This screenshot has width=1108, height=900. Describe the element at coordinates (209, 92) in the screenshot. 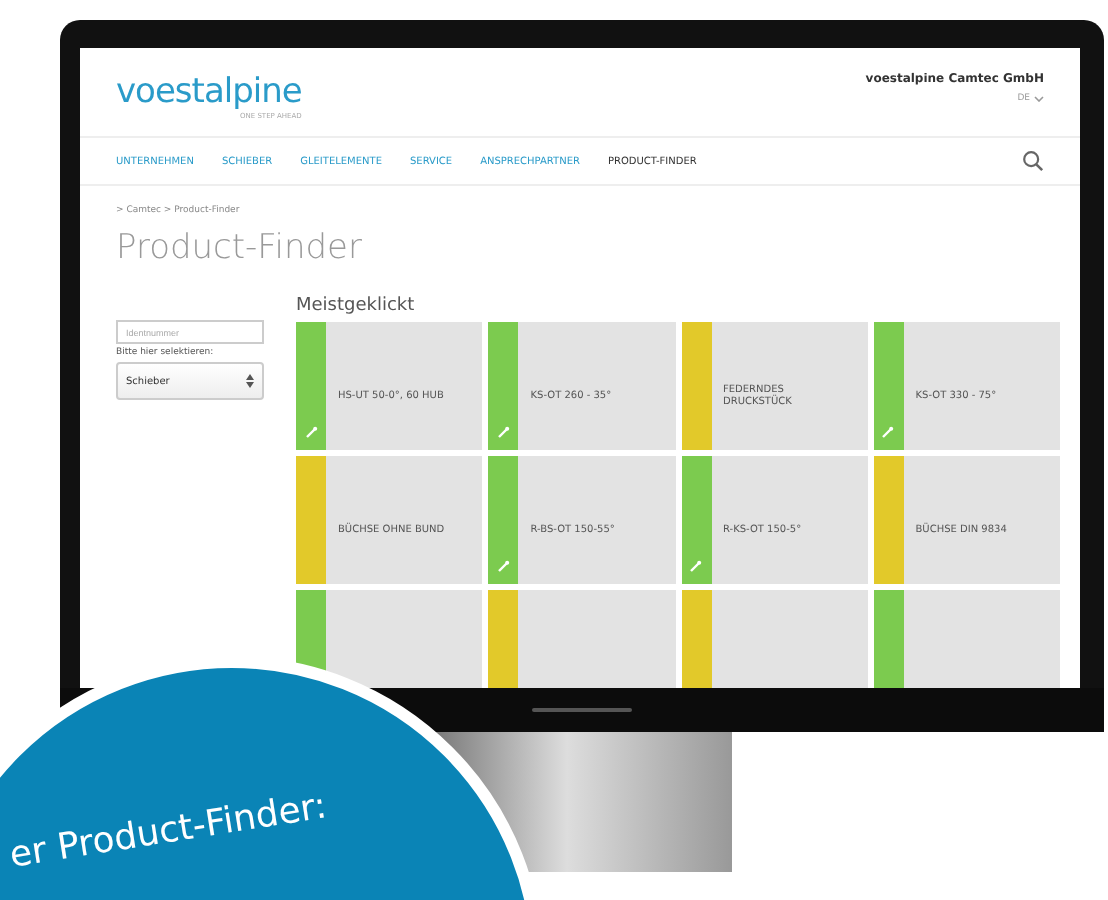

I see `logo: voestalpine` at that location.